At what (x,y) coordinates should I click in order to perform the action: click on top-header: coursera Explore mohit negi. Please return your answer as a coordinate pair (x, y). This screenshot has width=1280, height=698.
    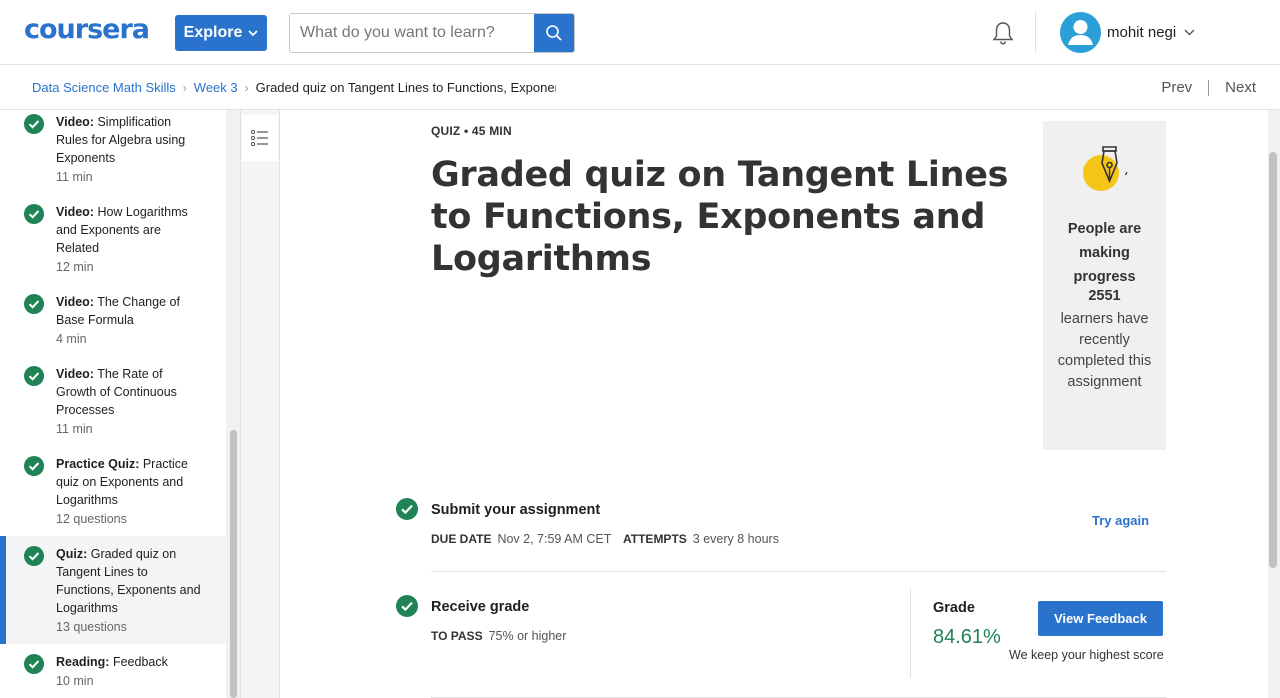
    Looking at the image, I should click on (640, 32).